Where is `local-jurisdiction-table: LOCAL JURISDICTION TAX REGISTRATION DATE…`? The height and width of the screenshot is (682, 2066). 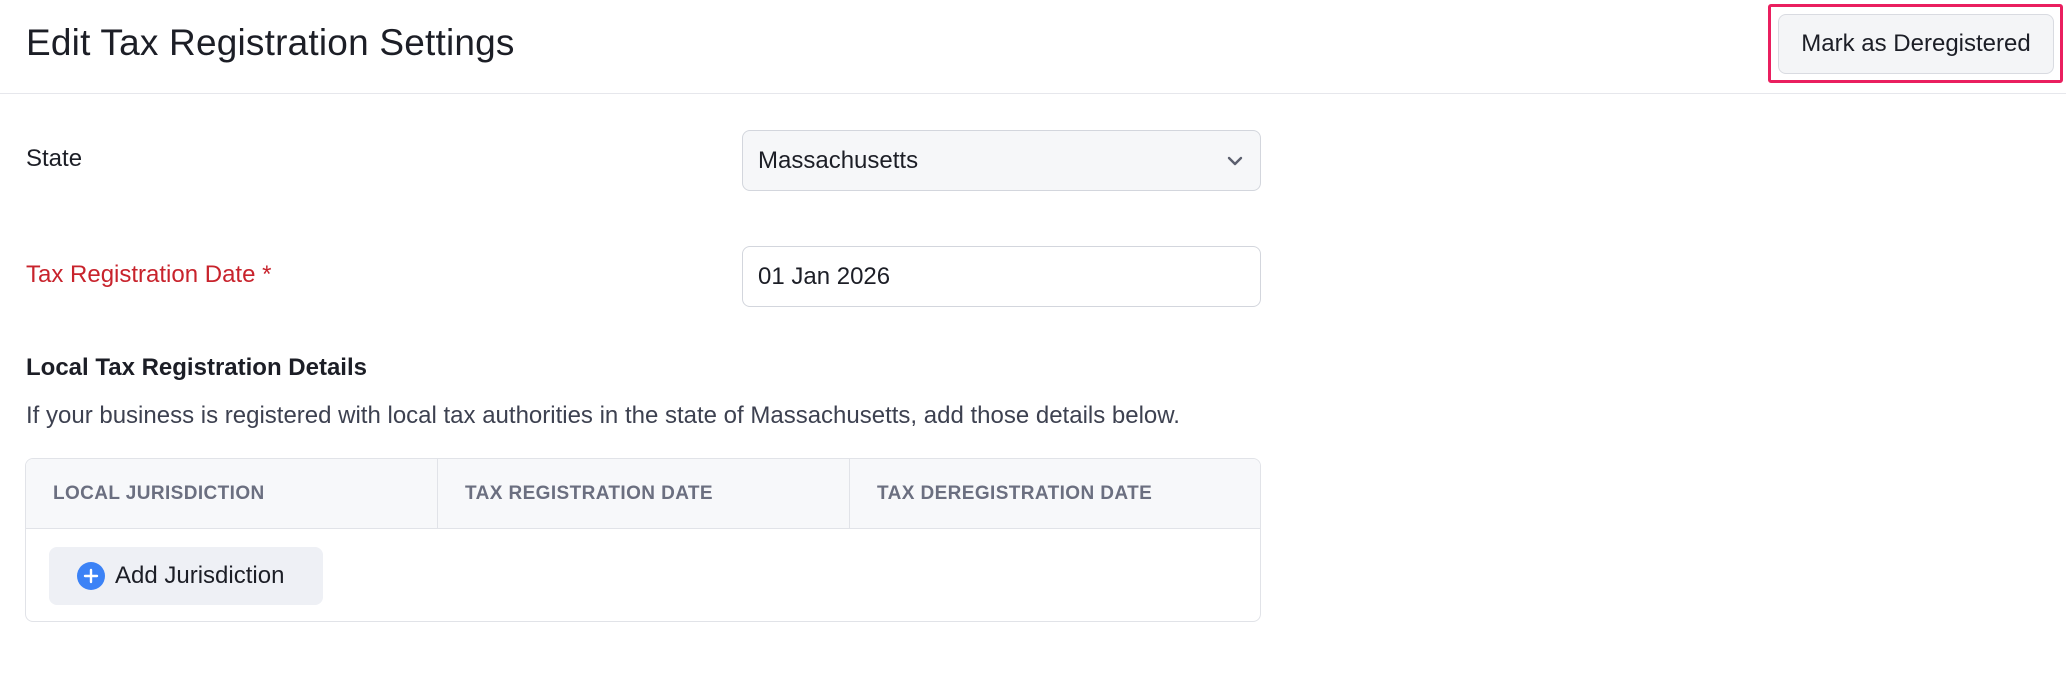
local-jurisdiction-table: LOCAL JURISDICTION TAX REGISTRATION DATE… is located at coordinates (643, 540).